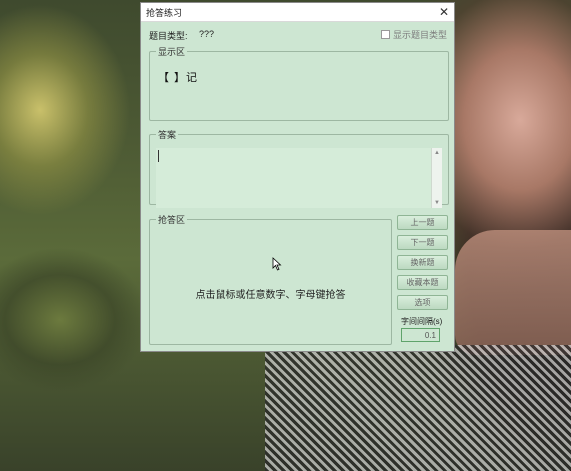 This screenshot has height=471, width=571. Describe the element at coordinates (422, 262) in the screenshot. I see `new-question-button: 换新题` at that location.